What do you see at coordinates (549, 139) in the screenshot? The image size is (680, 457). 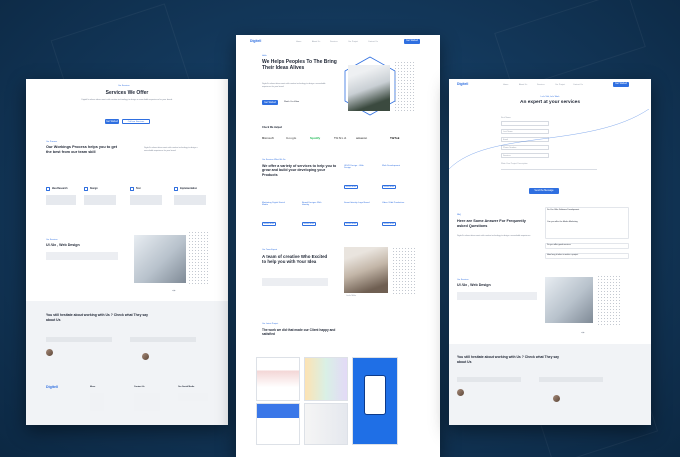 I see `decorative-curve` at bounding box center [549, 139].